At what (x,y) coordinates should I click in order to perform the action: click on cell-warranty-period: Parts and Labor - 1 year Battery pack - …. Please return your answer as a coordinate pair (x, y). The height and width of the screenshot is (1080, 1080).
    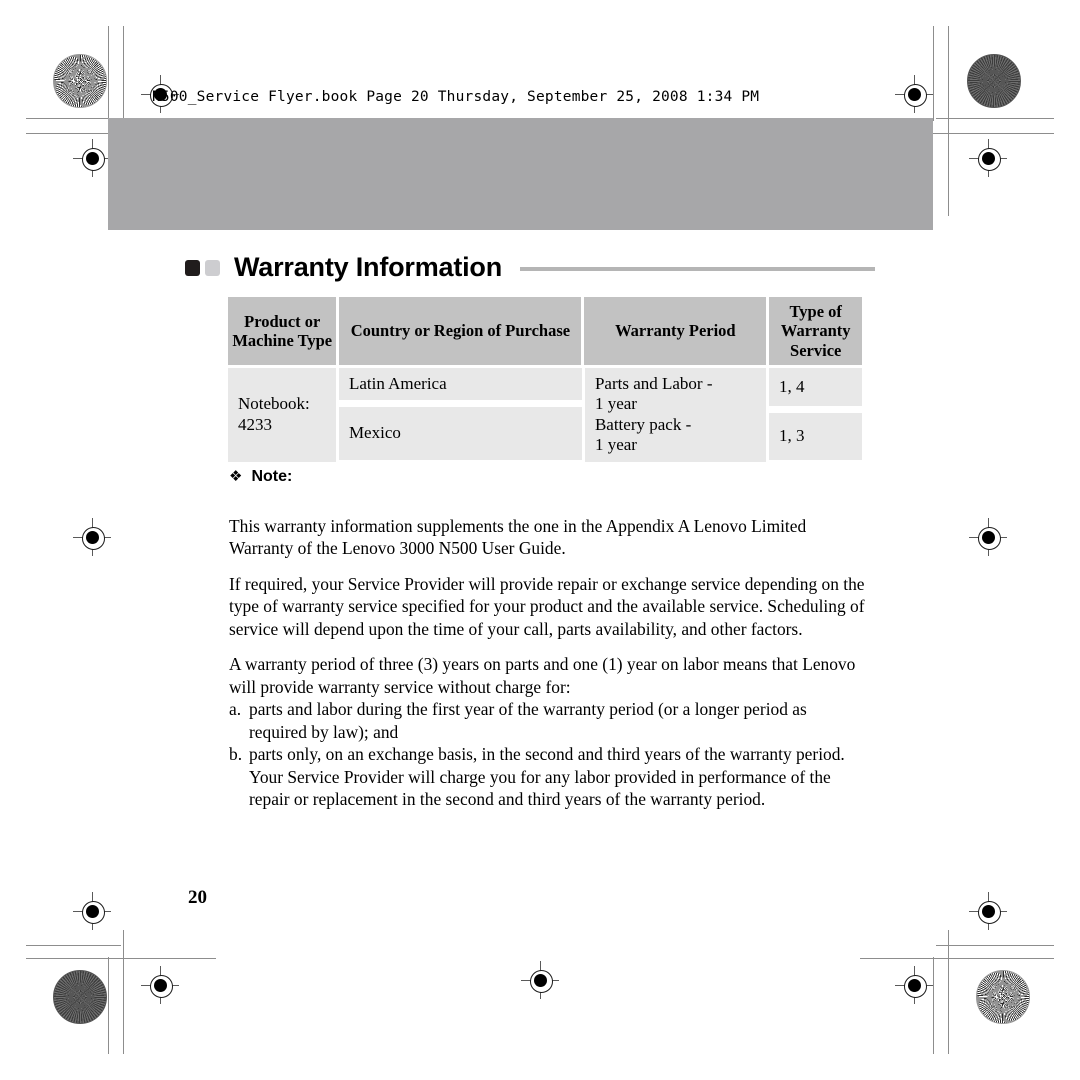
    Looking at the image, I should click on (675, 415).